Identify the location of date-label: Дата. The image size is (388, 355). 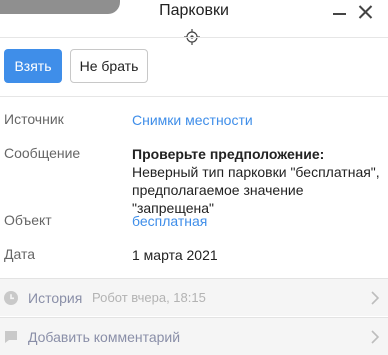
(20, 254).